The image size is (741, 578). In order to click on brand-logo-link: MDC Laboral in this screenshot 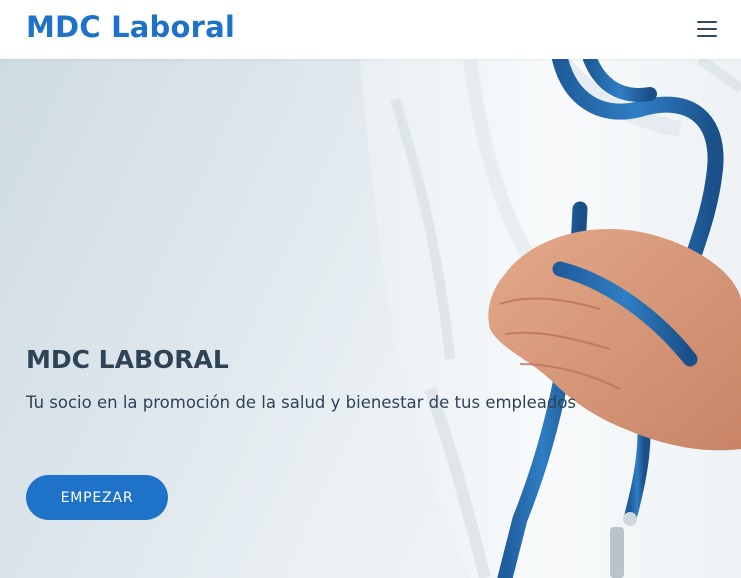, I will do `click(130, 27)`.